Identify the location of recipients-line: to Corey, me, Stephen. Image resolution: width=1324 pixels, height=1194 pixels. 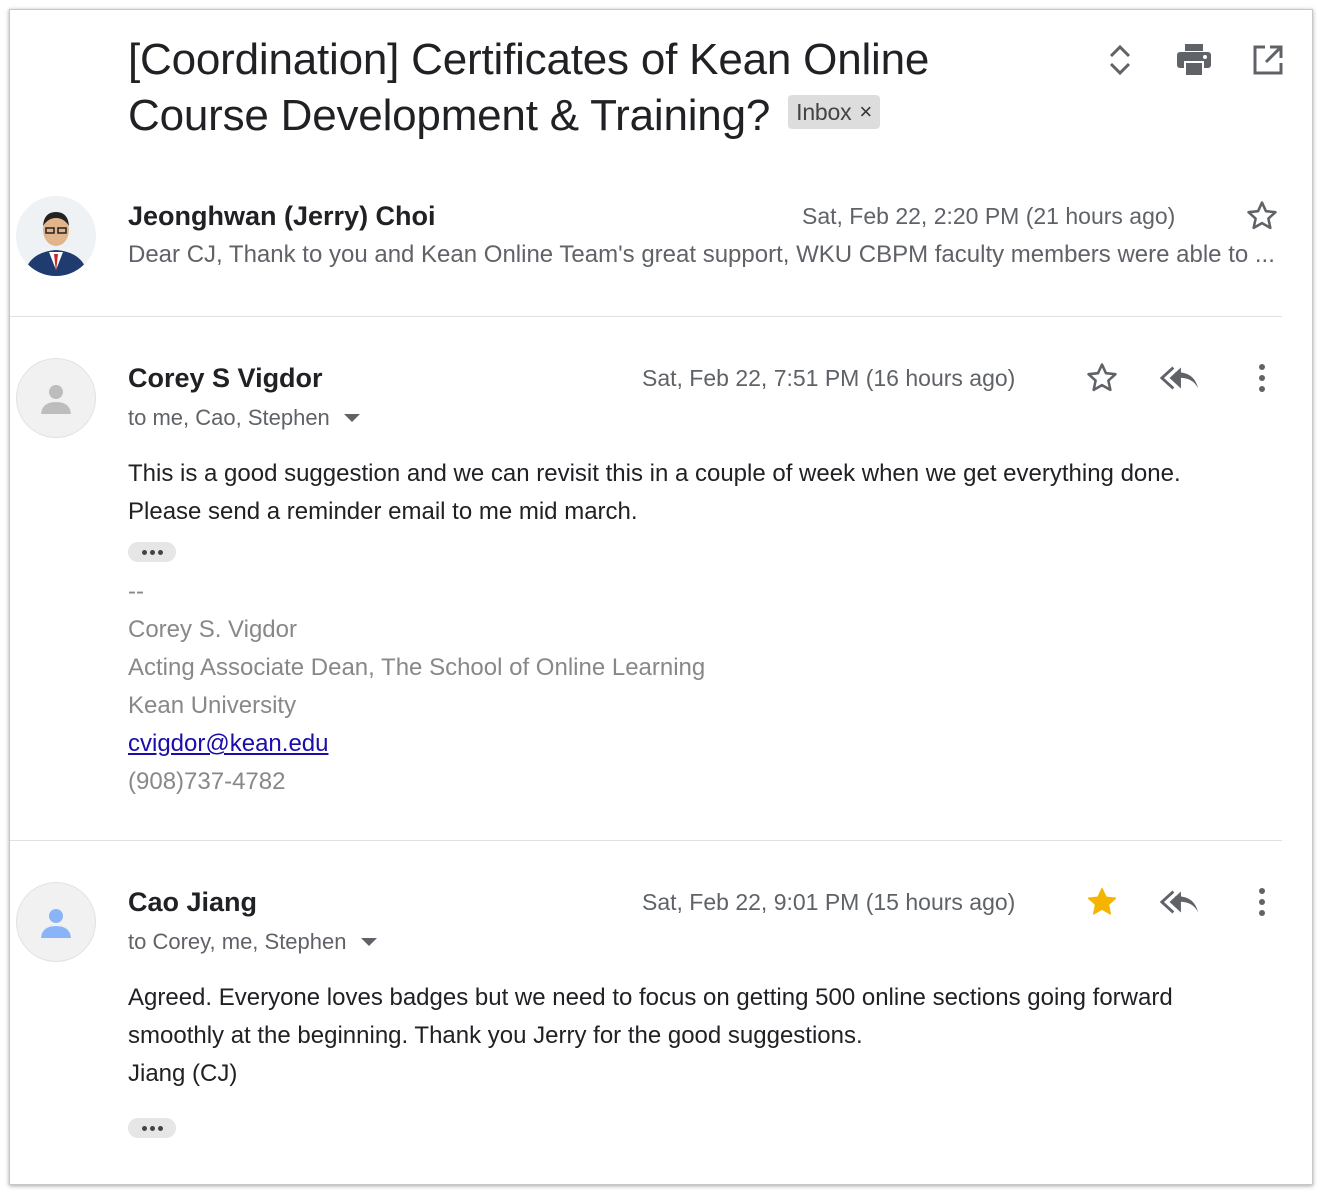
(252, 942).